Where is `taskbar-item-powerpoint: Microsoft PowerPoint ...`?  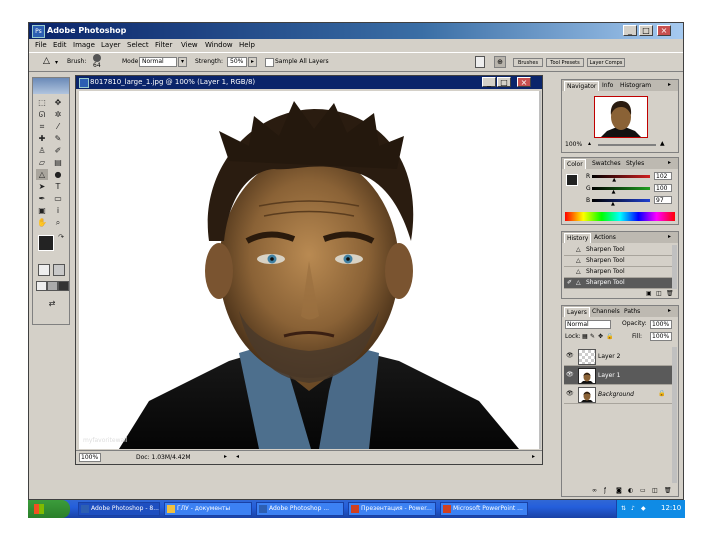 taskbar-item-powerpoint: Microsoft PowerPoint ... is located at coordinates (484, 509).